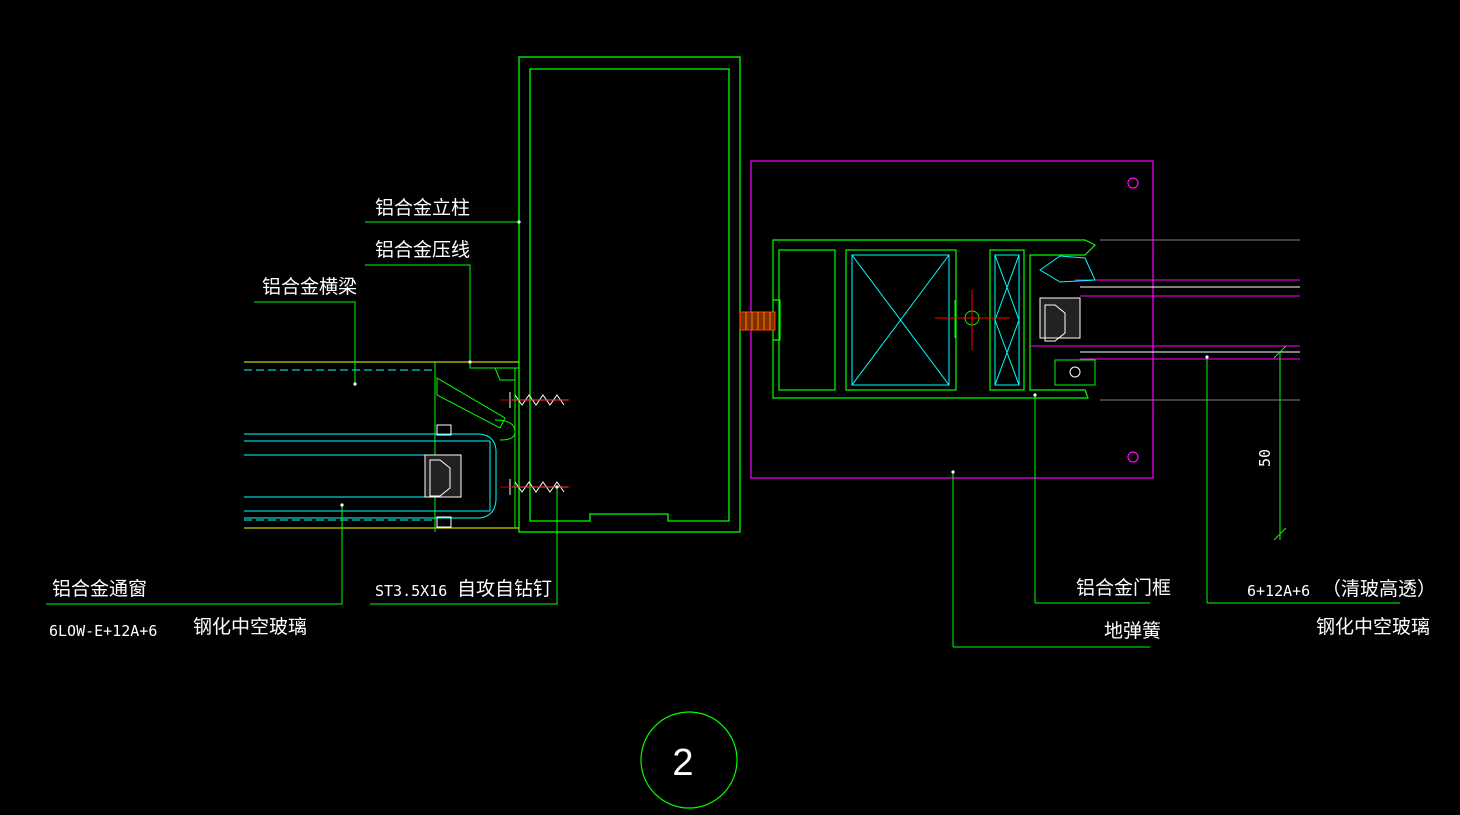 The image size is (1460, 815). Describe the element at coordinates (422, 250) in the screenshot. I see `label-pressure-strip: 铝合金压线` at that location.